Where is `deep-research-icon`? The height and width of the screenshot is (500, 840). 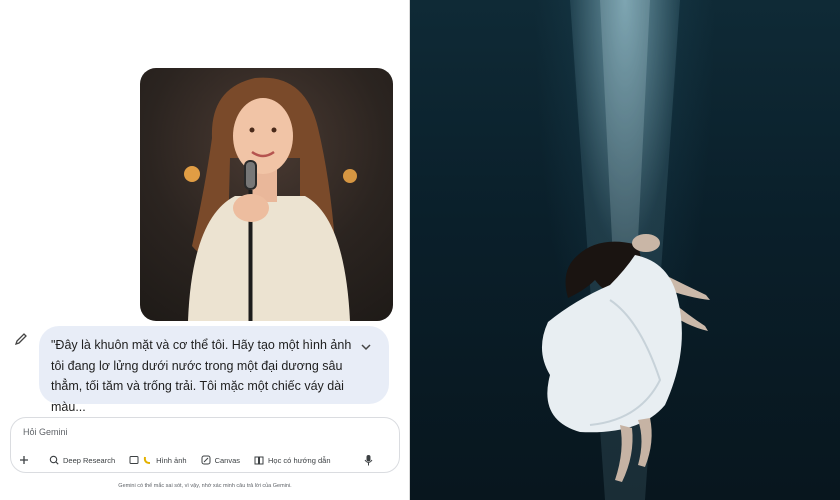 deep-research-icon is located at coordinates (54, 460).